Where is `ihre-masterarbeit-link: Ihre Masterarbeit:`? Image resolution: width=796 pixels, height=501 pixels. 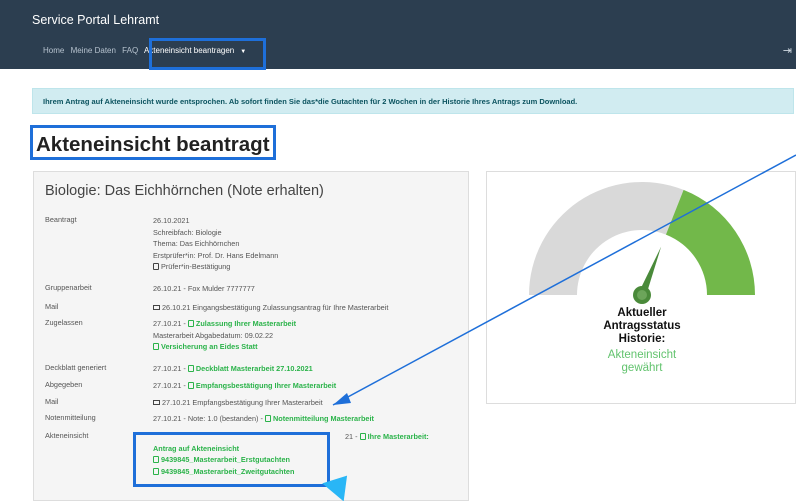 ihre-masterarbeit-link: Ihre Masterarbeit: is located at coordinates (394, 436).